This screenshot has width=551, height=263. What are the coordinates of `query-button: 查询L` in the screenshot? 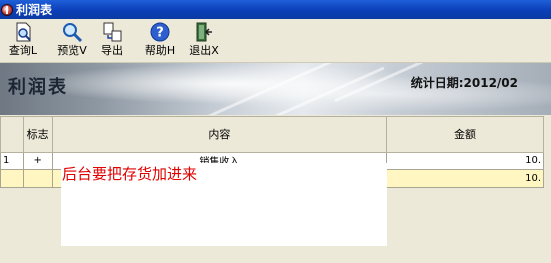 It's located at (23, 40).